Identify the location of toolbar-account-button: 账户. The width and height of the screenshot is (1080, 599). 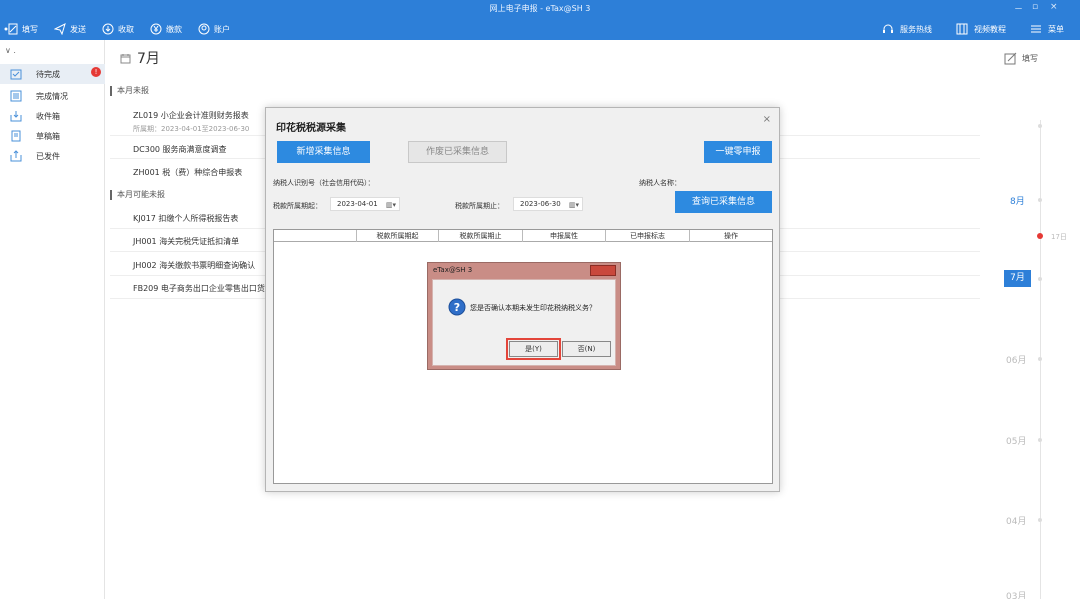
(214, 29).